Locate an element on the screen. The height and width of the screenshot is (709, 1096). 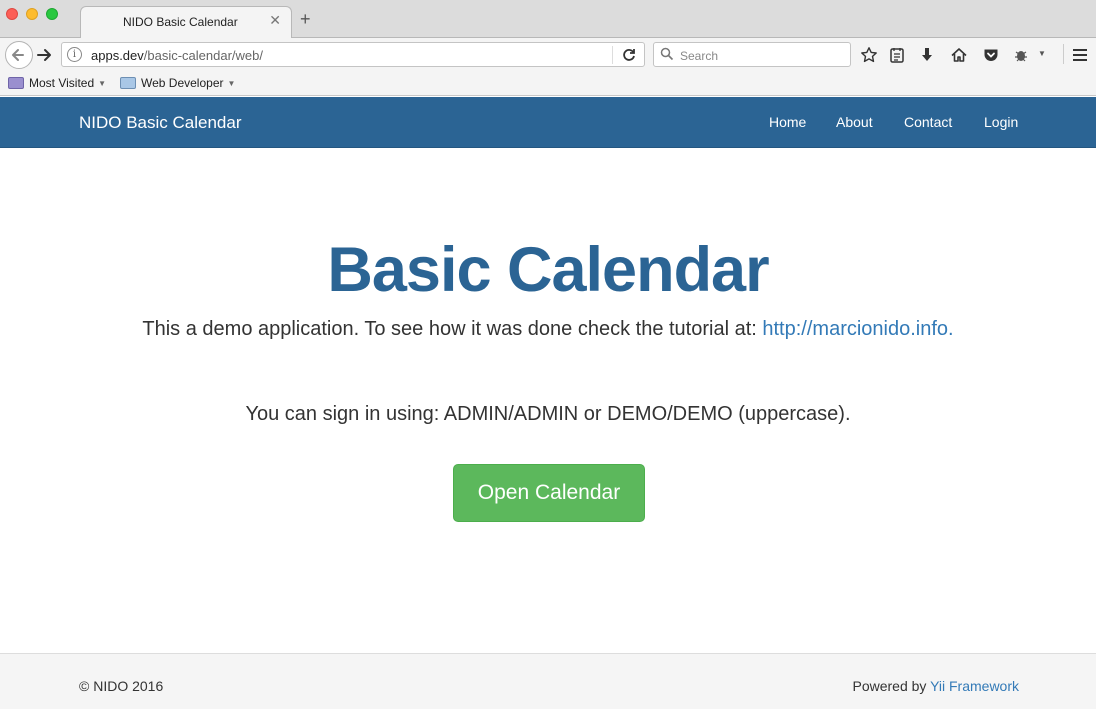
reload-icon is located at coordinates (629, 55).